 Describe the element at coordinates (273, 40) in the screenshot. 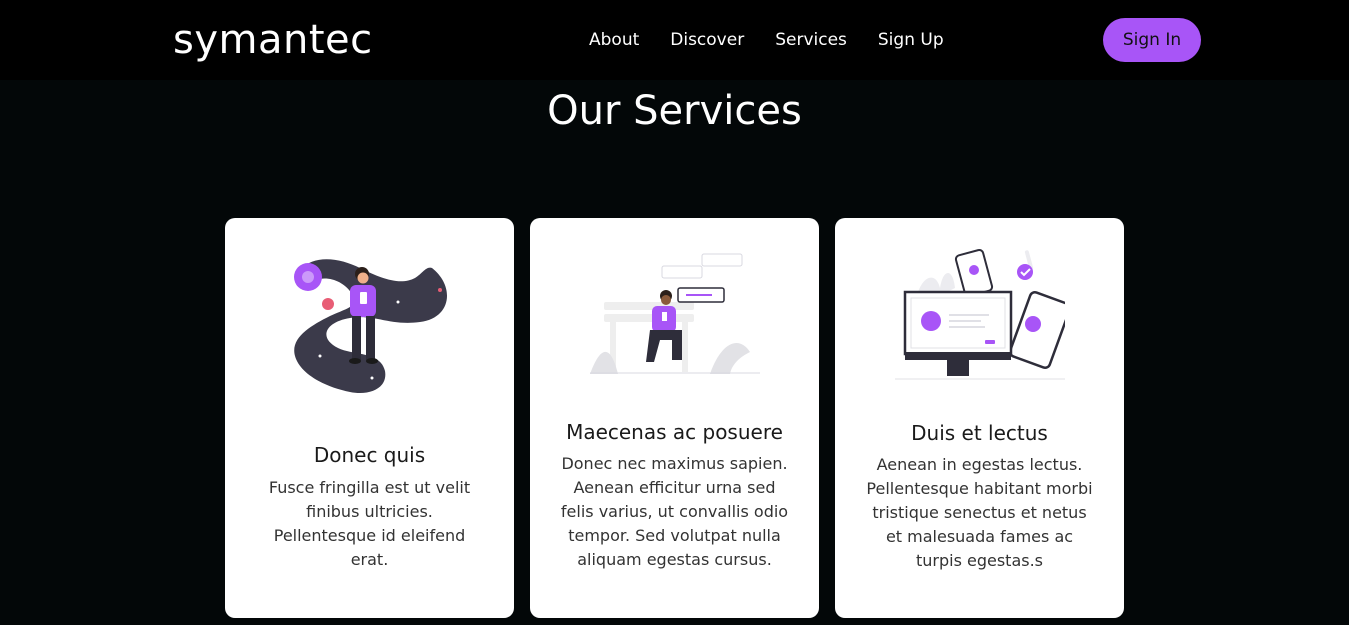

I see `logo: symantec` at that location.